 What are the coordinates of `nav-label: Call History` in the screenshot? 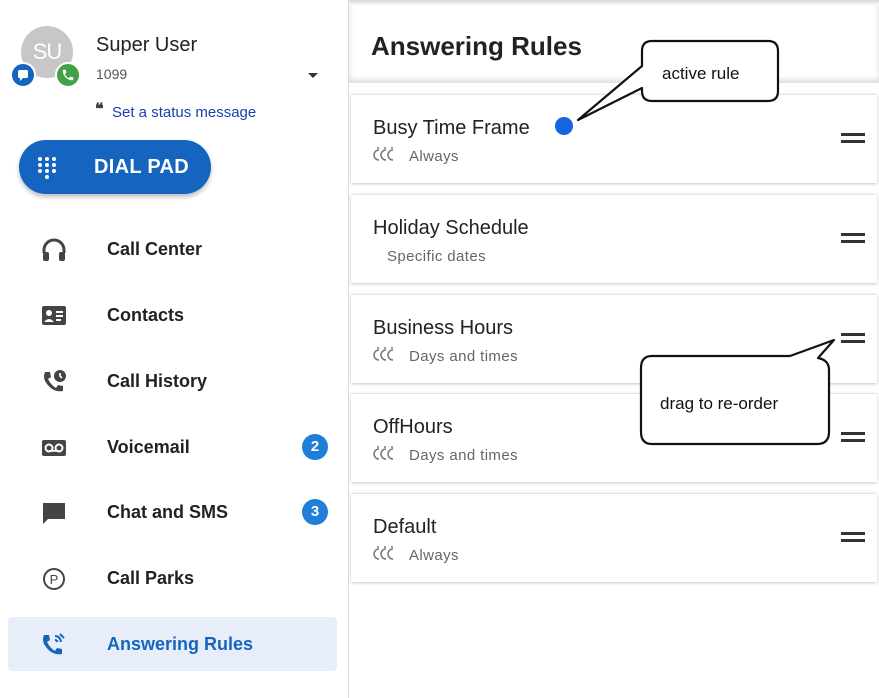 It's located at (157, 381).